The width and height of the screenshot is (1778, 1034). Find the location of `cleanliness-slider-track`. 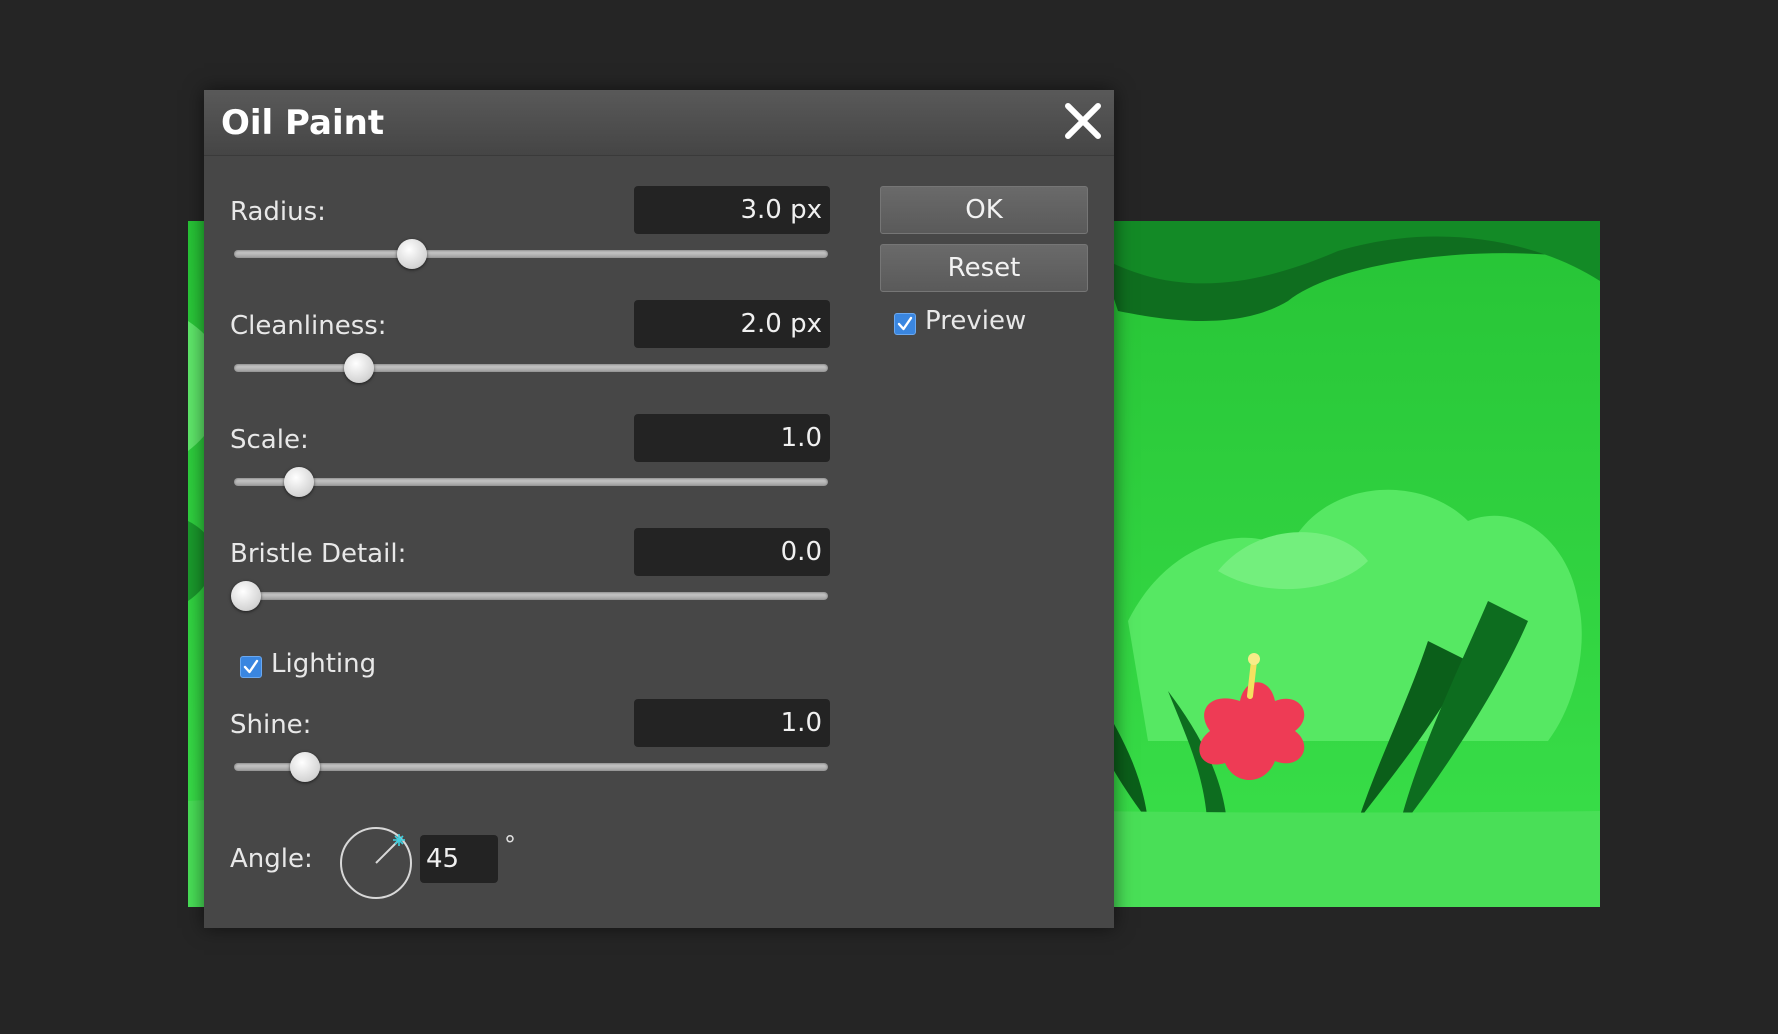

cleanliness-slider-track is located at coordinates (531, 368).